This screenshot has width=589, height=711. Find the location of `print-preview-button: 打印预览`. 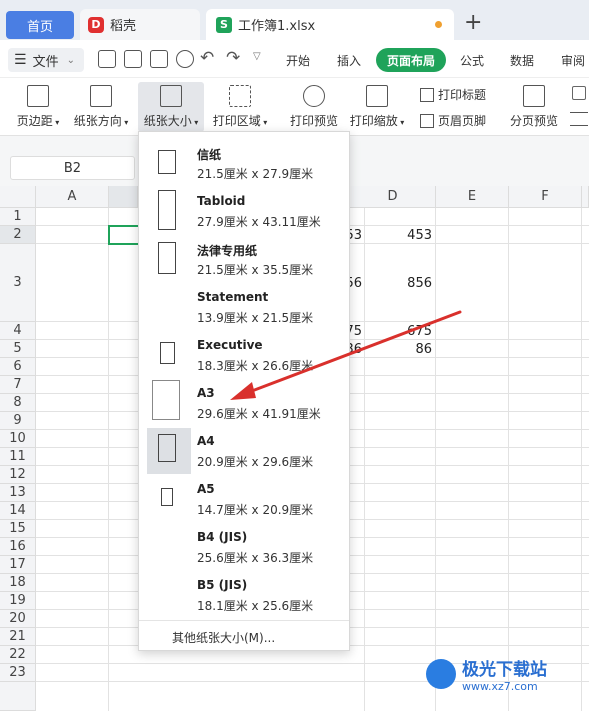

print-preview-button: 打印预览 is located at coordinates (314, 107).